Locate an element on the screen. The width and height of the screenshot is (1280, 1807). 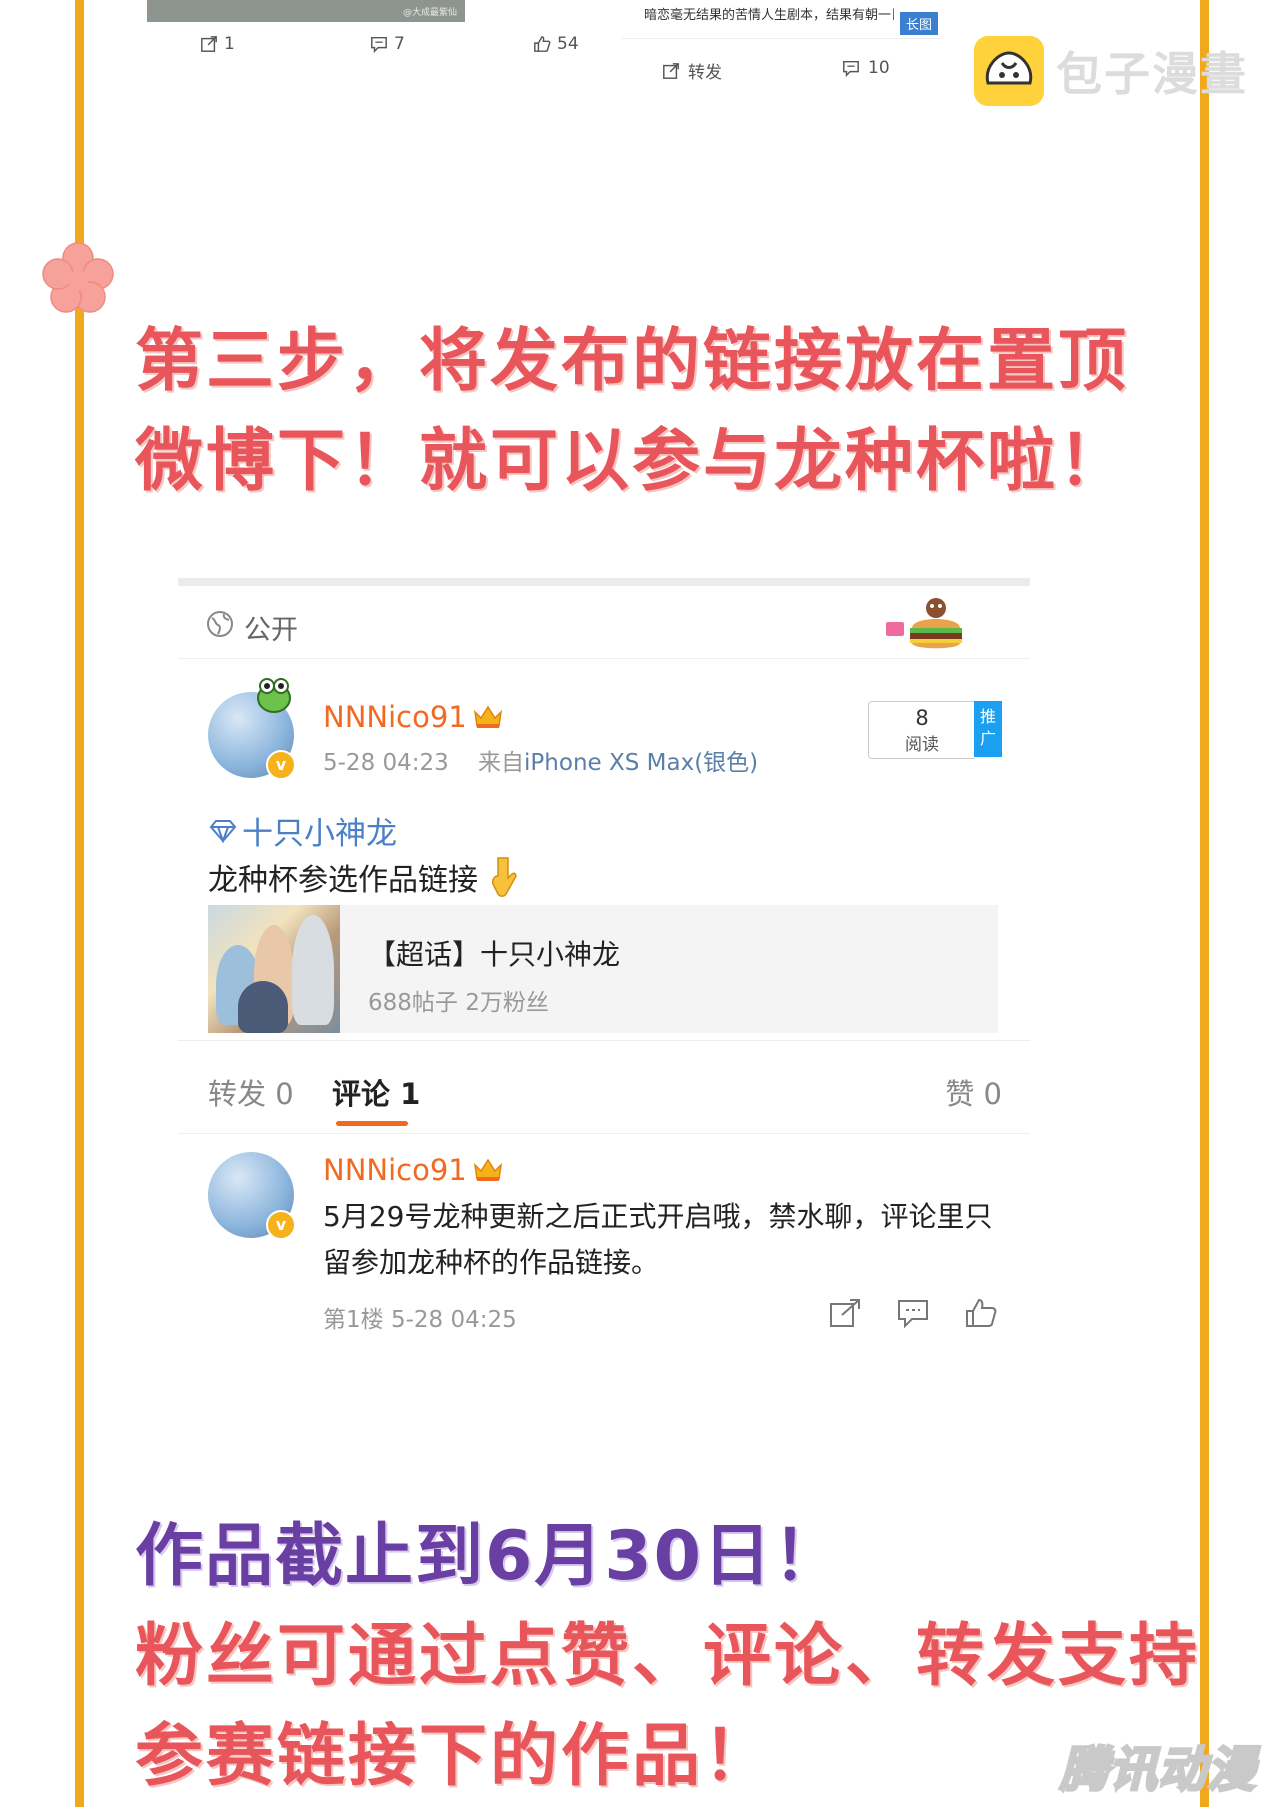
post-source: iPhone XS Max(银色) is located at coordinates (641, 763).